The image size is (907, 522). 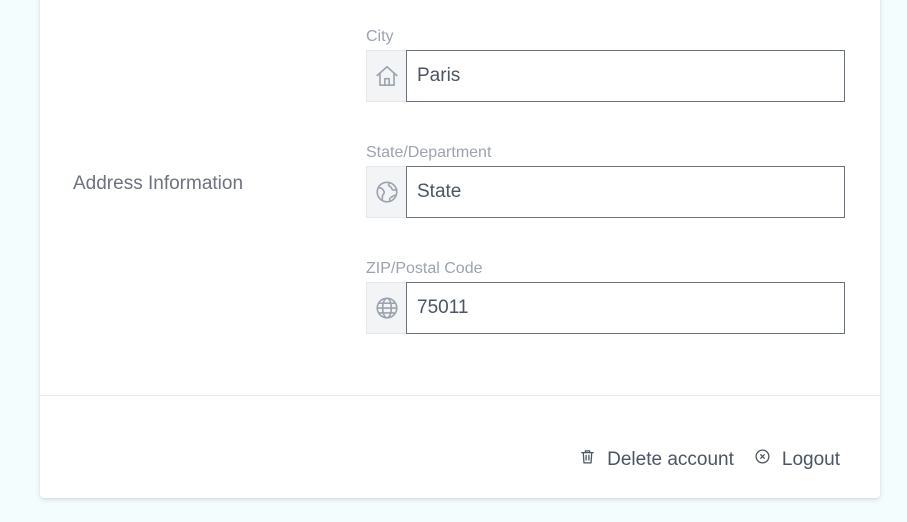 I want to click on section-title: Address Information, so click(x=158, y=183).